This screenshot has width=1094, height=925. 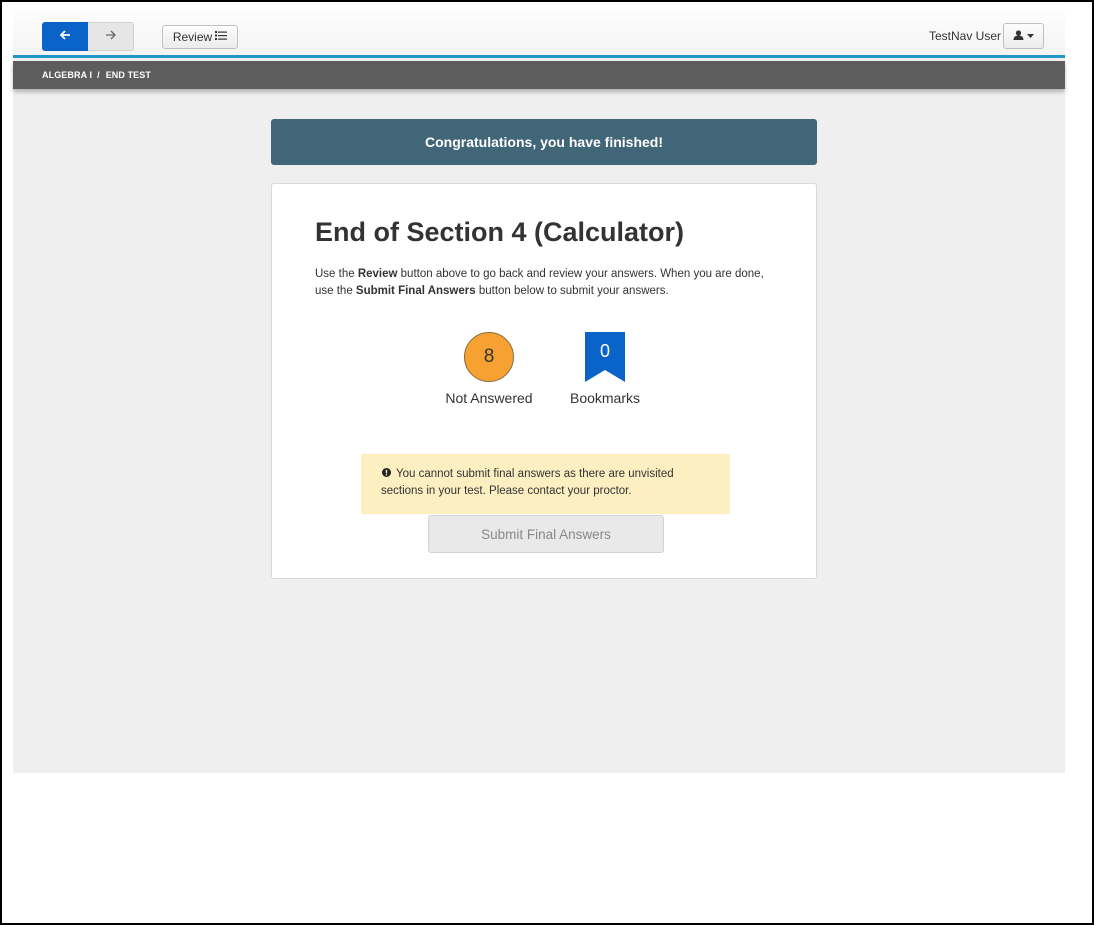 I want to click on user-name: TestNav User, so click(x=965, y=36).